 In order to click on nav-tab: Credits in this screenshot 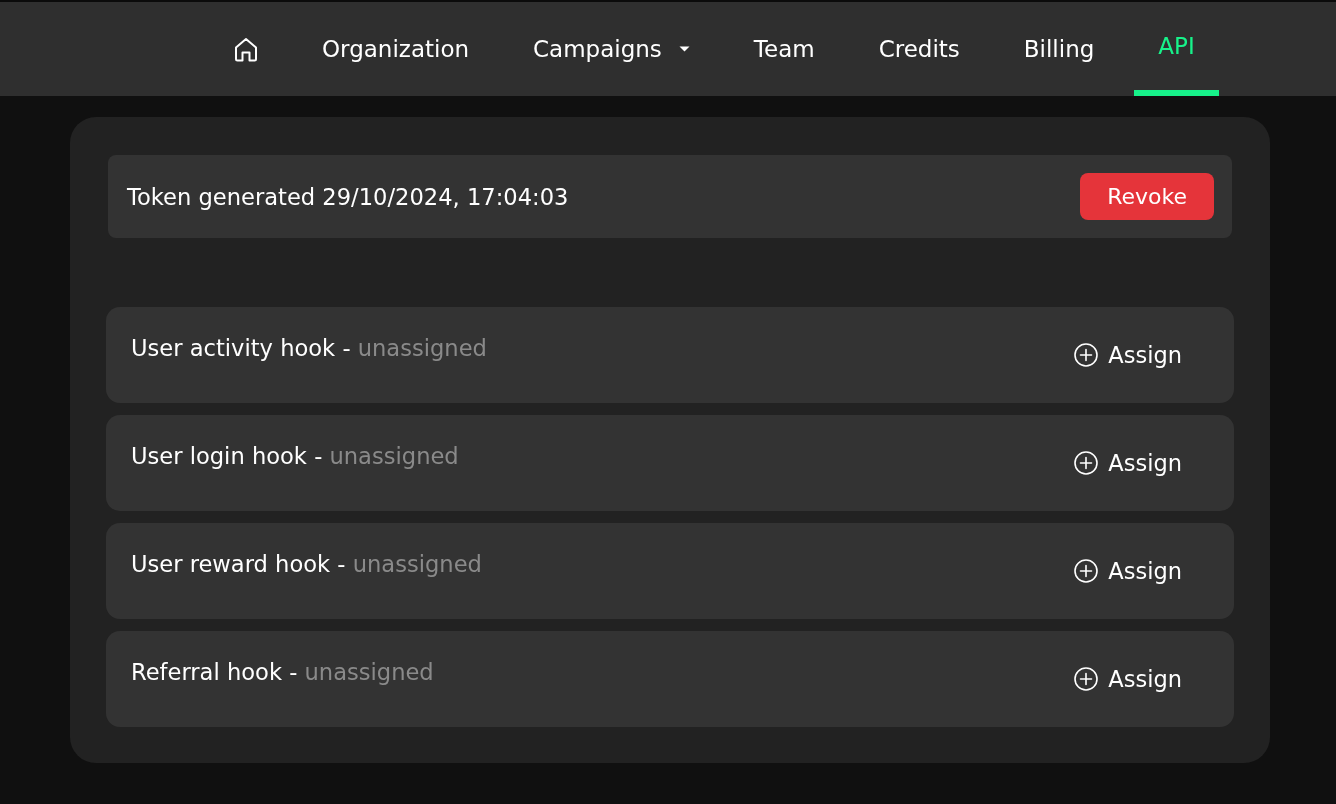, I will do `click(919, 49)`.